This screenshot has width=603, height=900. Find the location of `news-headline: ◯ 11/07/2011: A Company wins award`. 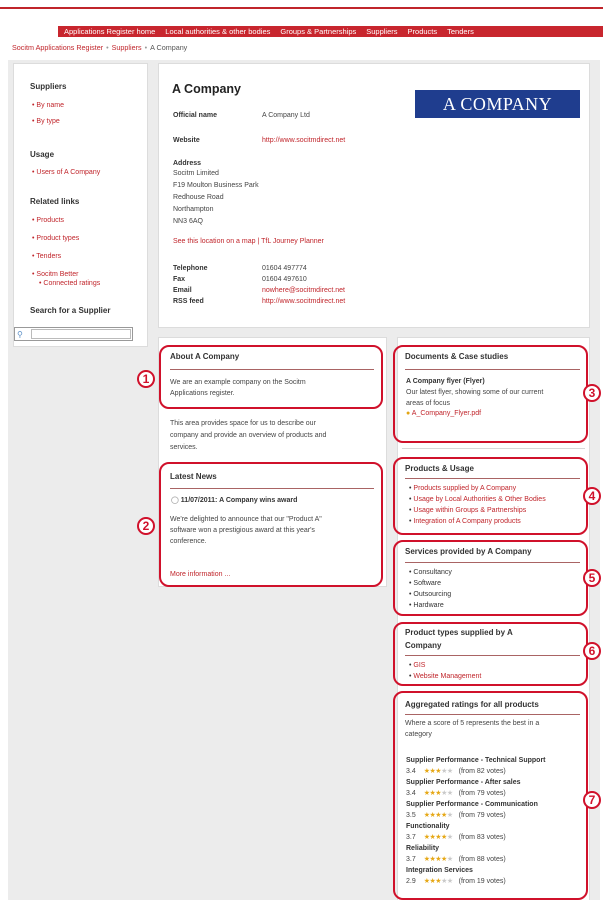

news-headline: ◯ 11/07/2011: A Company wins award is located at coordinates (234, 500).